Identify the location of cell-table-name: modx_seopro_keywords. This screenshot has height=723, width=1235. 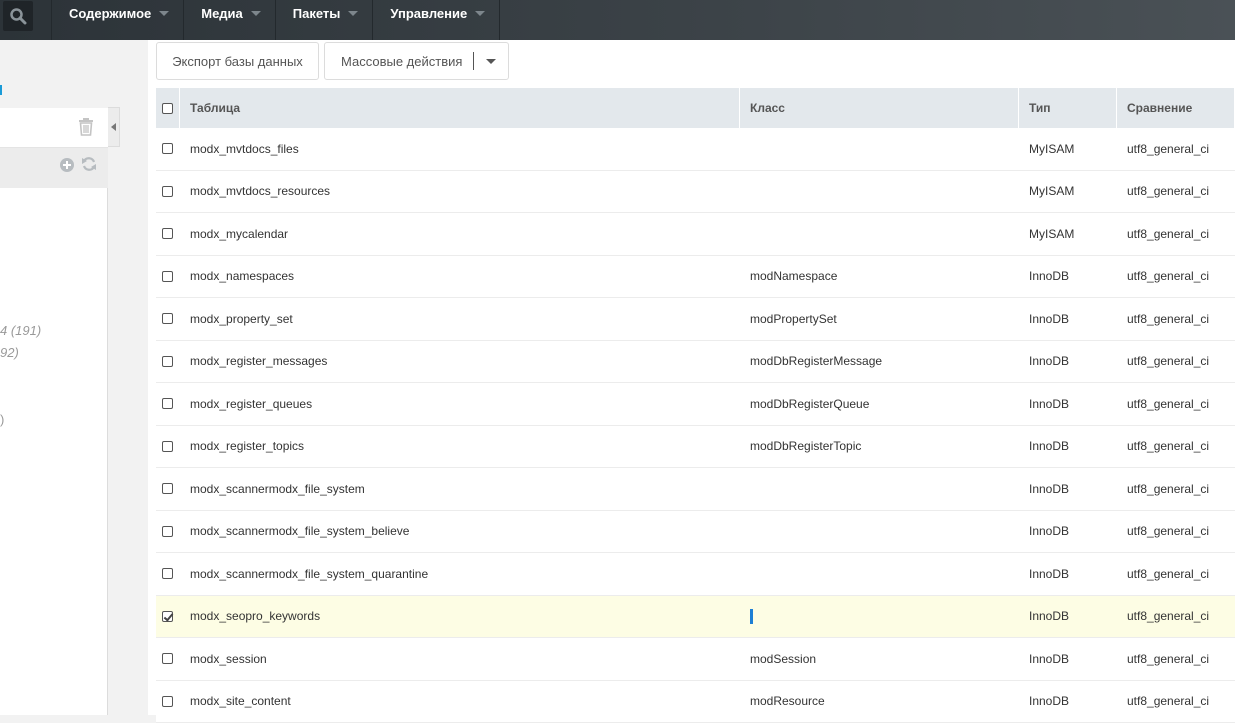
(460, 617).